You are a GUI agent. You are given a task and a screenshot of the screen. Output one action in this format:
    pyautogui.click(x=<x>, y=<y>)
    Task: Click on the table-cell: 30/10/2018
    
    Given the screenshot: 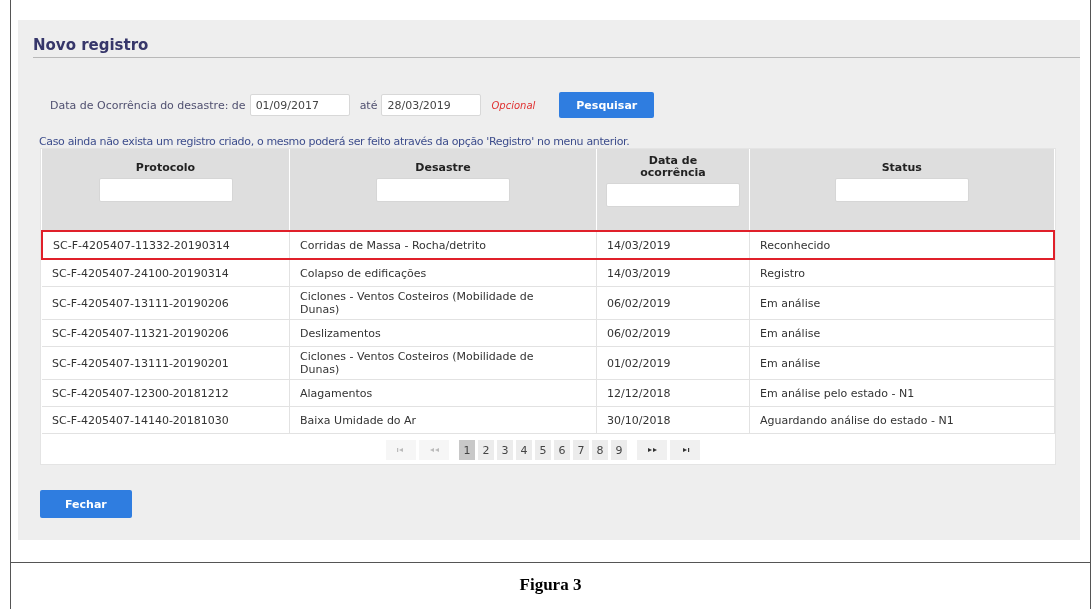 What is the action you would take?
    pyautogui.click(x=639, y=420)
    